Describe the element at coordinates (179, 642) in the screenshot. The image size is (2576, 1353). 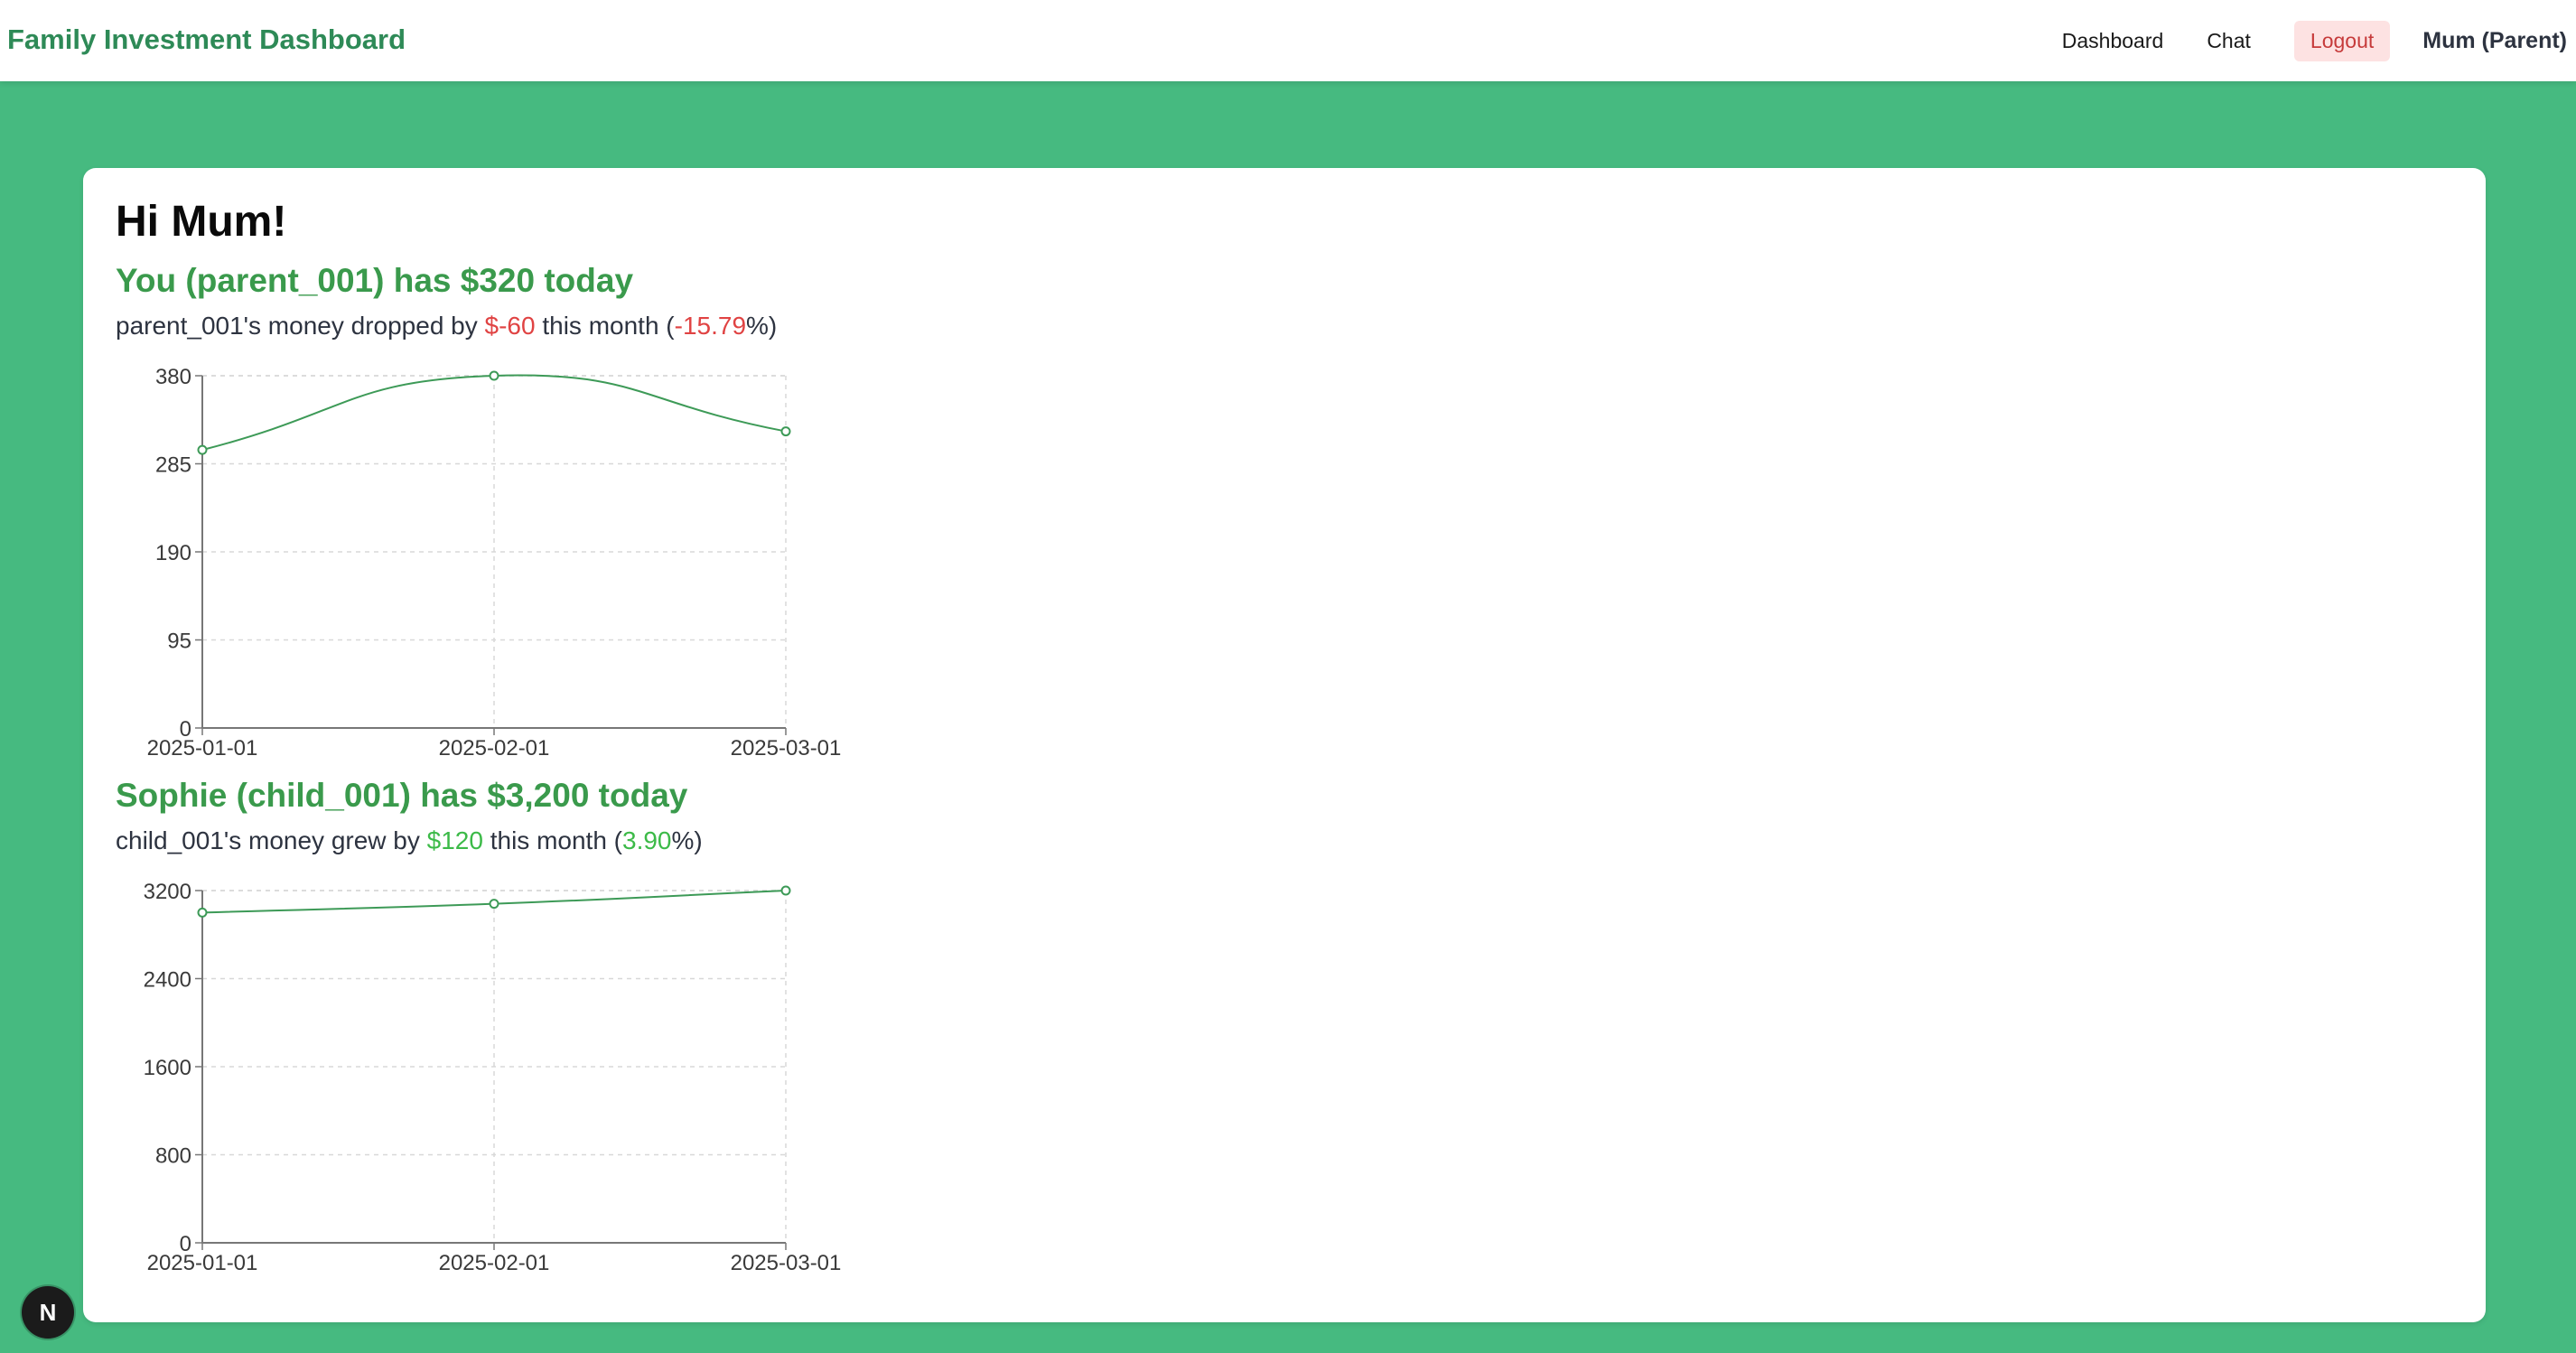
I see `y-tick-label: 95` at that location.